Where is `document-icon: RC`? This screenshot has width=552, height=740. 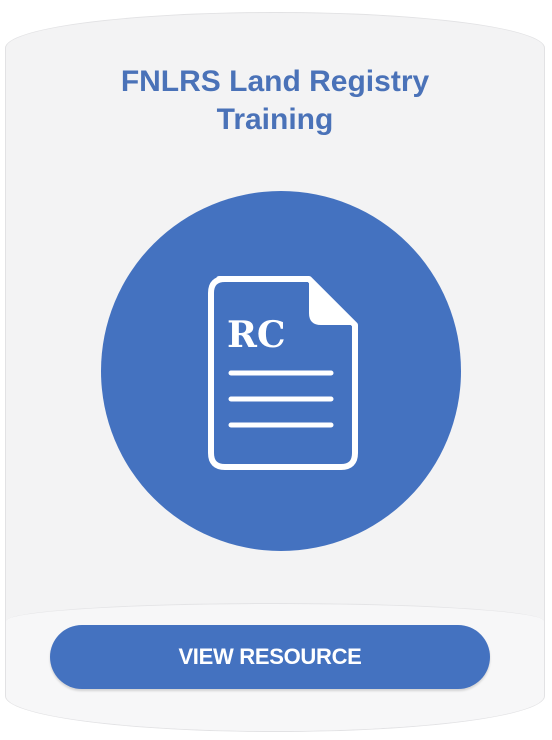 document-icon: RC is located at coordinates (283, 373).